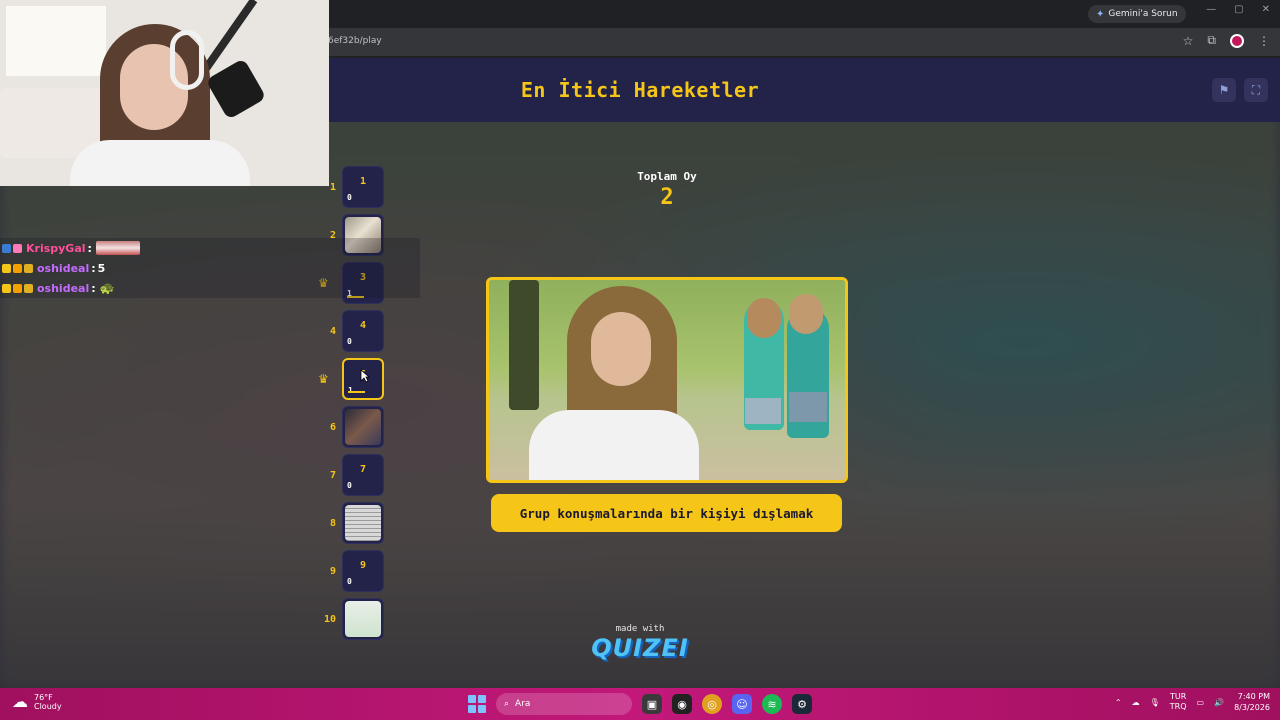  I want to click on brand-logo: QUIZEI, so click(640, 648).